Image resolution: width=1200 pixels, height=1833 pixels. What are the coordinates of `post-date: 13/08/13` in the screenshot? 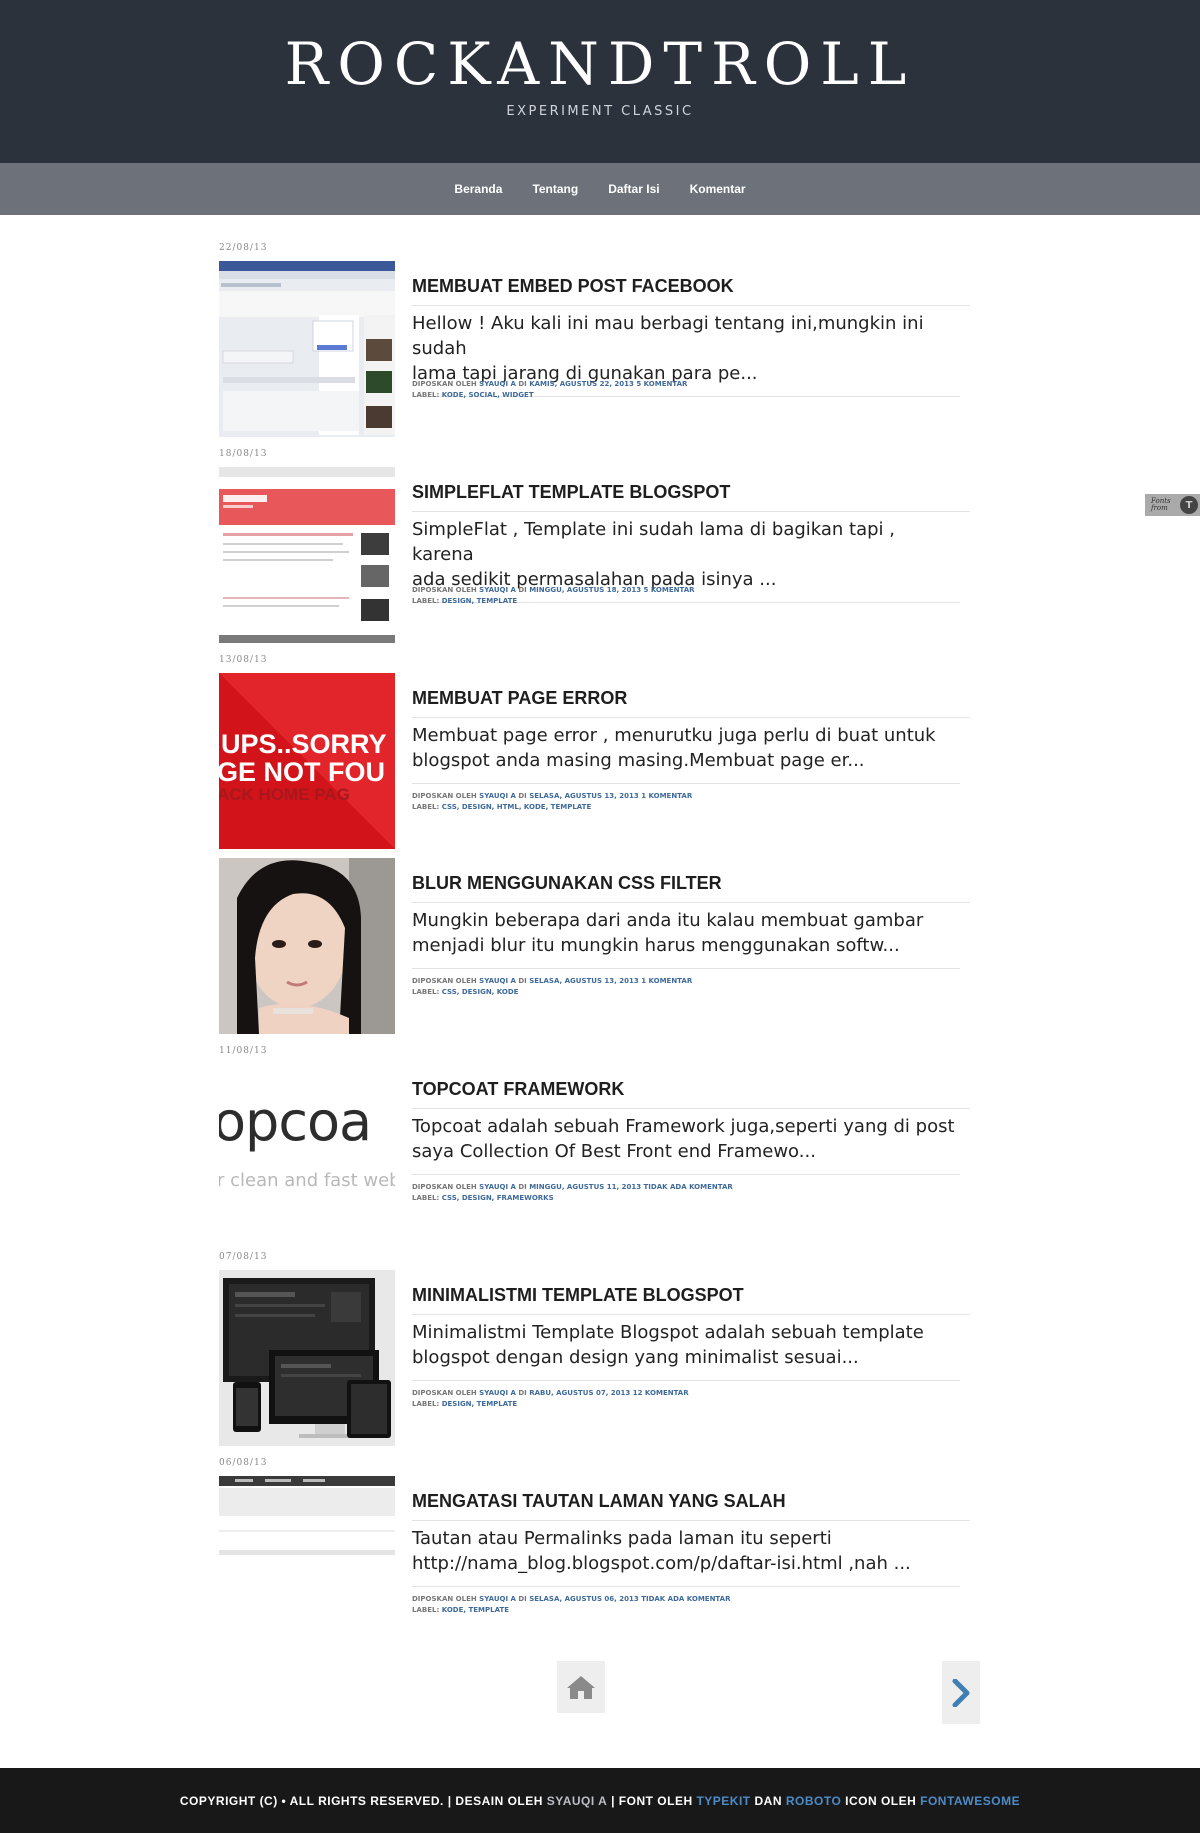 It's located at (243, 660).